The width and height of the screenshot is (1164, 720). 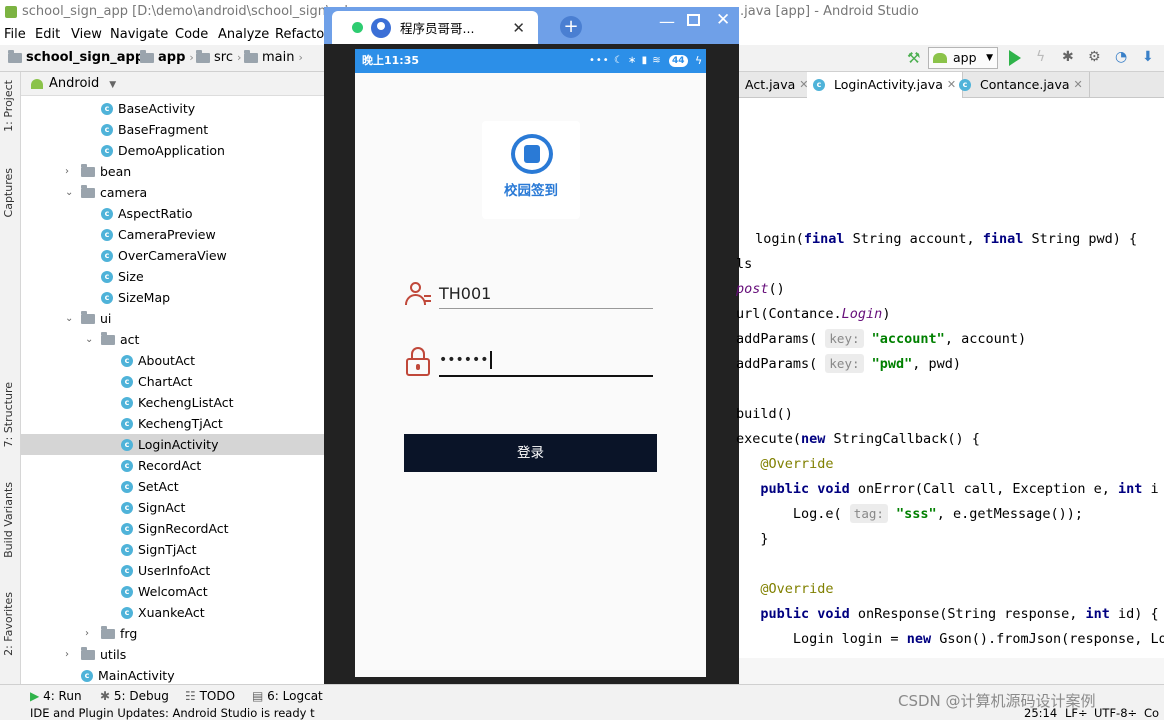 What do you see at coordinates (1040, 57) in the screenshot?
I see `apply-changes-icon: ϟ` at bounding box center [1040, 57].